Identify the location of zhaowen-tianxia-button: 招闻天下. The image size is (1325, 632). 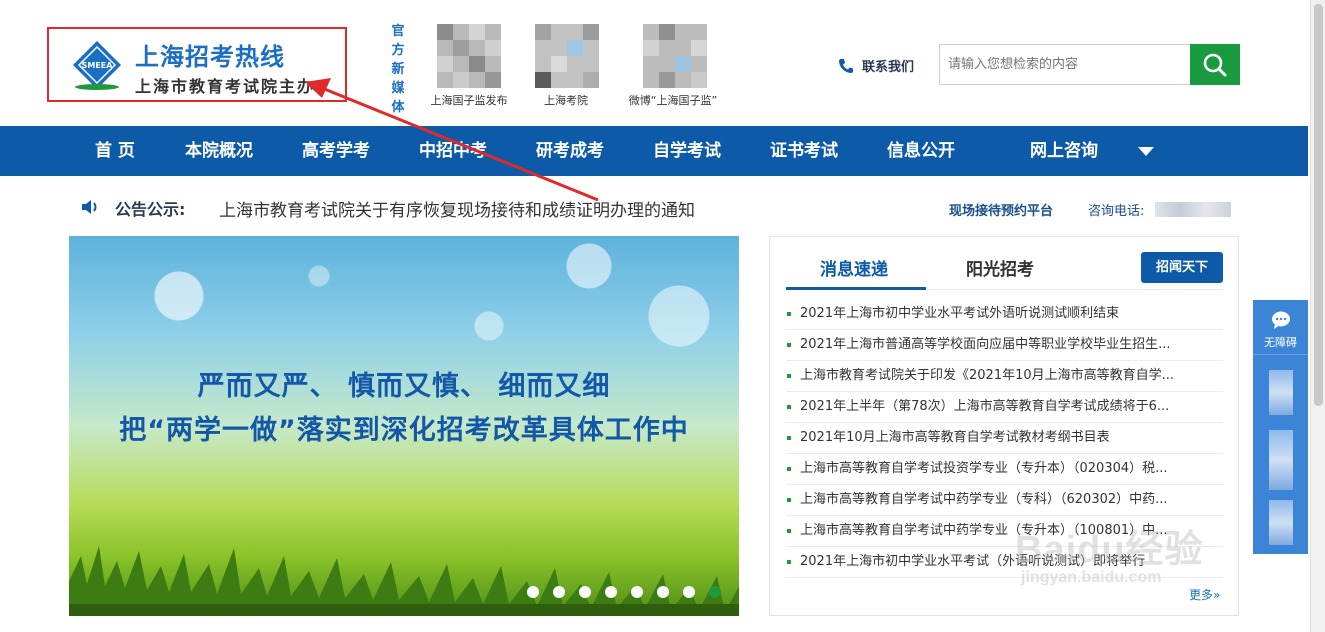
(1182, 267).